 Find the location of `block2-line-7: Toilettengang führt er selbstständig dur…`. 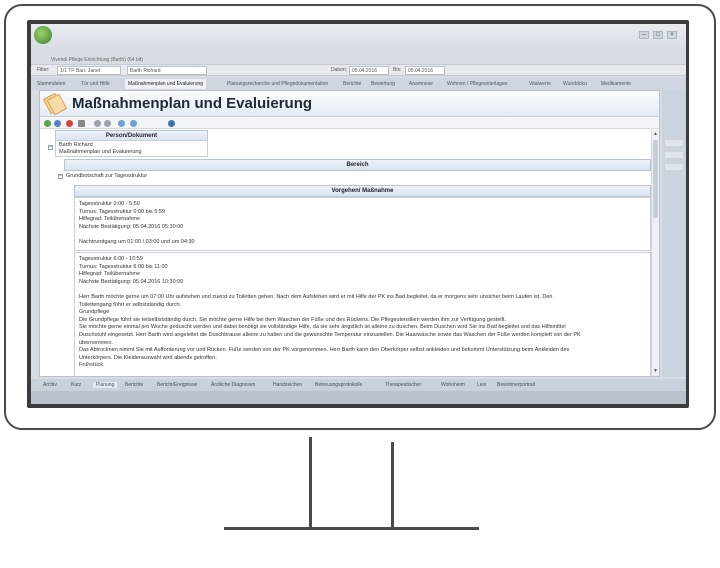

block2-line-7: Toilettengang führt er selbstständig dur… is located at coordinates (130, 304).